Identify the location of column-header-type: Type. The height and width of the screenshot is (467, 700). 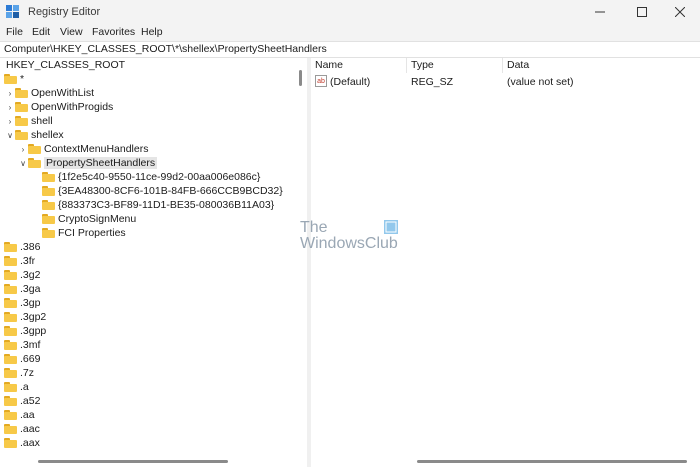
(455, 65).